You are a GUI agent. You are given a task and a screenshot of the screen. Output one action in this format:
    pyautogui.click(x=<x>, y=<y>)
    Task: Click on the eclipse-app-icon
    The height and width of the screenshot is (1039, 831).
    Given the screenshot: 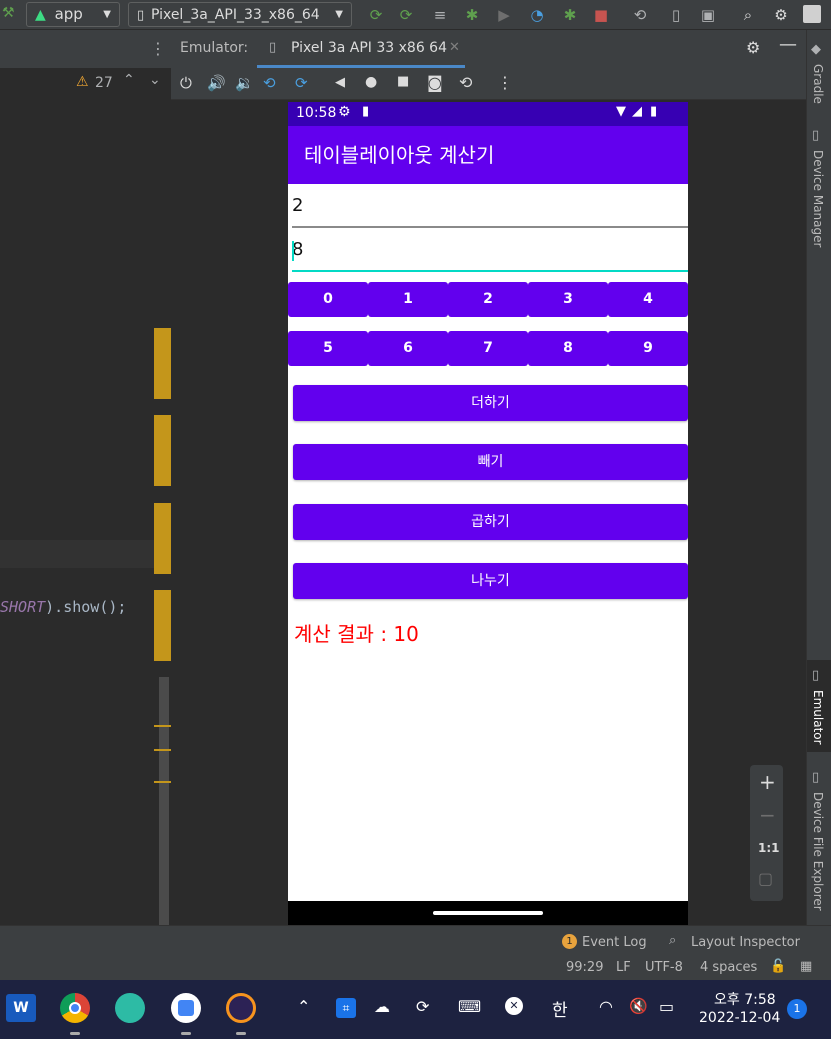 What is the action you would take?
    pyautogui.click(x=241, y=1008)
    